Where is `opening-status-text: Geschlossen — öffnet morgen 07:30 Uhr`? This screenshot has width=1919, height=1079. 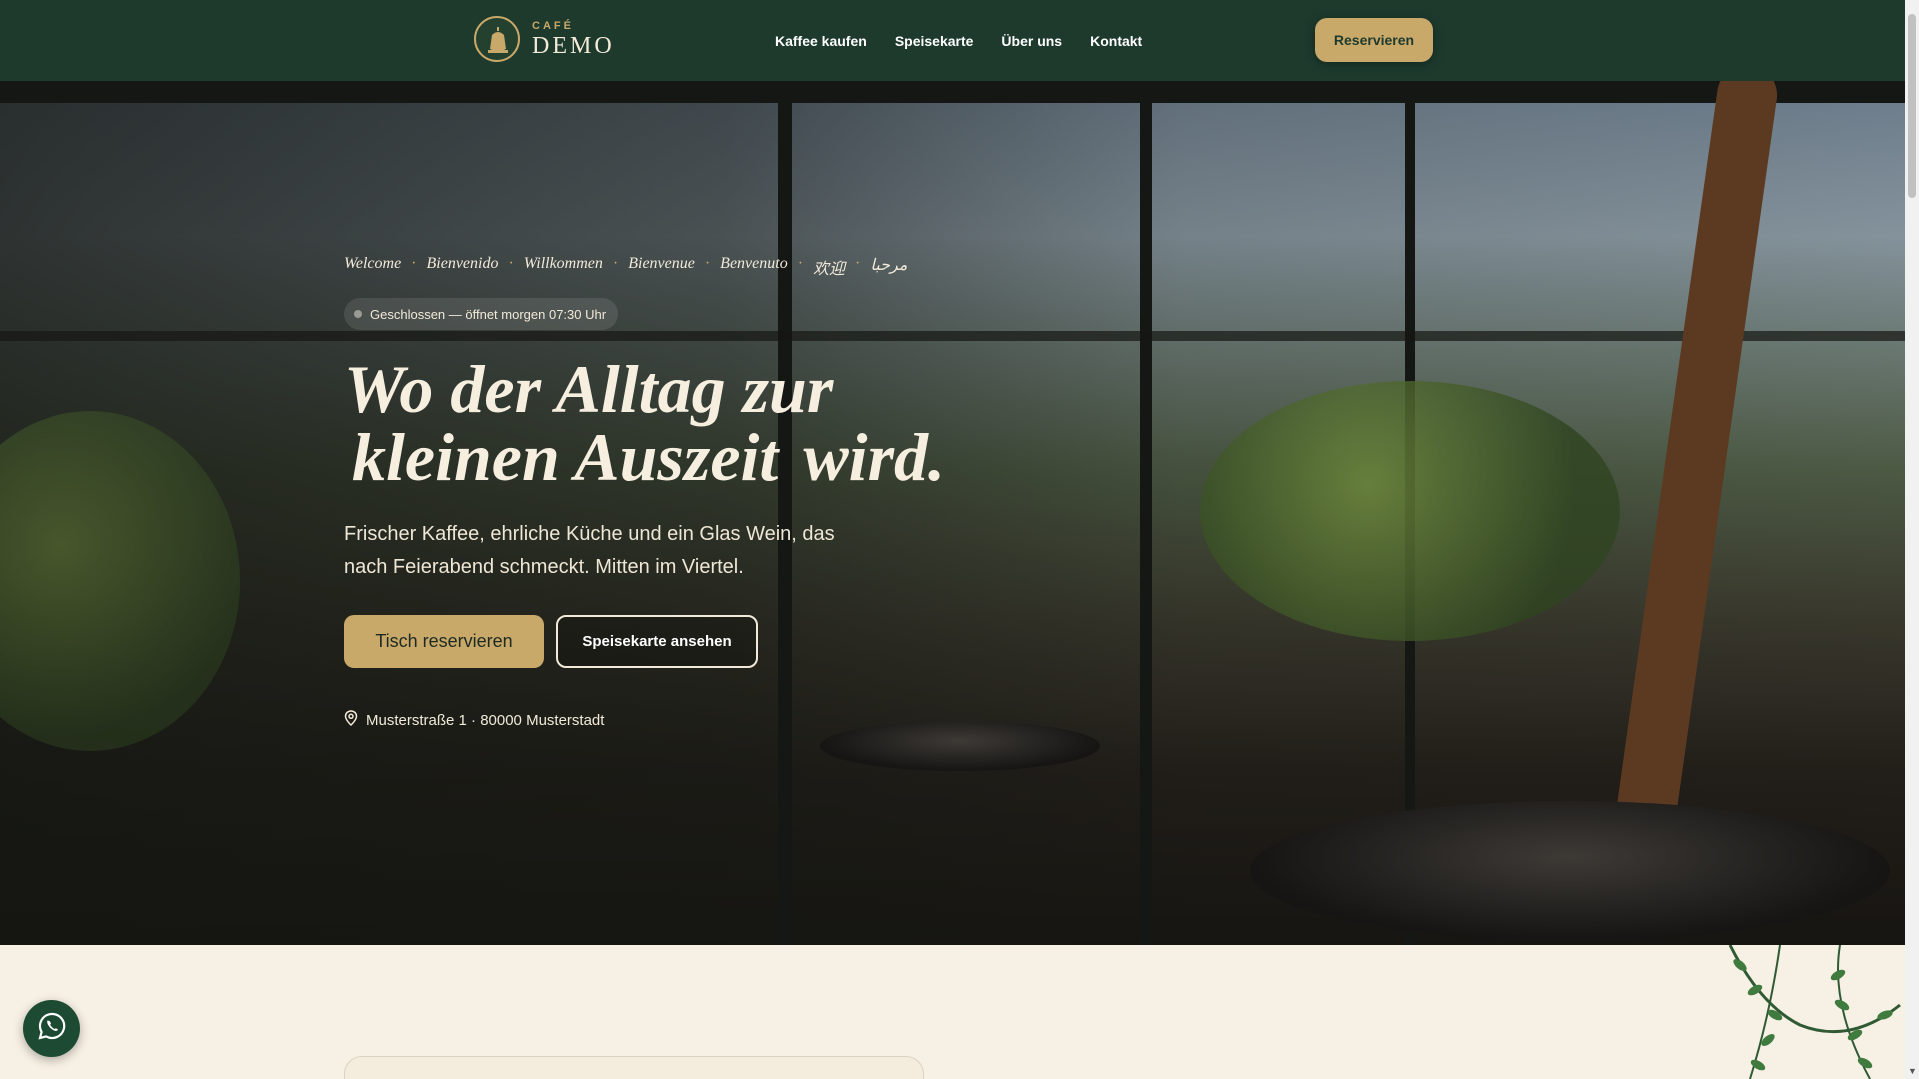
opening-status-text: Geschlossen — öffnet morgen 07:30 Uhr is located at coordinates (488, 314).